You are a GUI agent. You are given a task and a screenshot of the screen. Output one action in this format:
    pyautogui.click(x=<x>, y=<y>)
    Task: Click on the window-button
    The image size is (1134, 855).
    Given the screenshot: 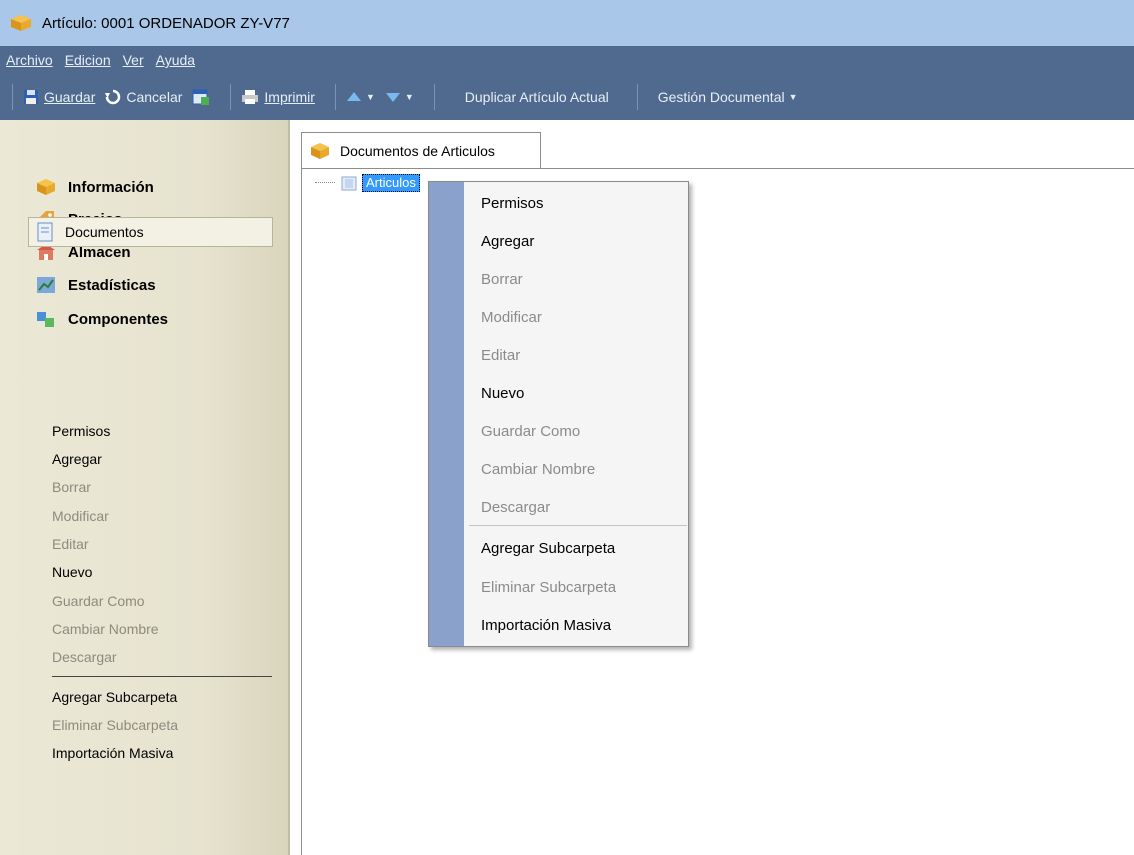 What is the action you would take?
    pyautogui.click(x=201, y=97)
    